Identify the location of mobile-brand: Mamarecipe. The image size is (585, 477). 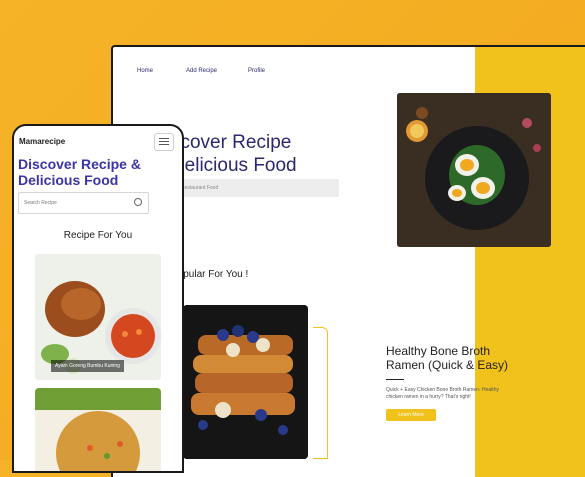
(42, 141).